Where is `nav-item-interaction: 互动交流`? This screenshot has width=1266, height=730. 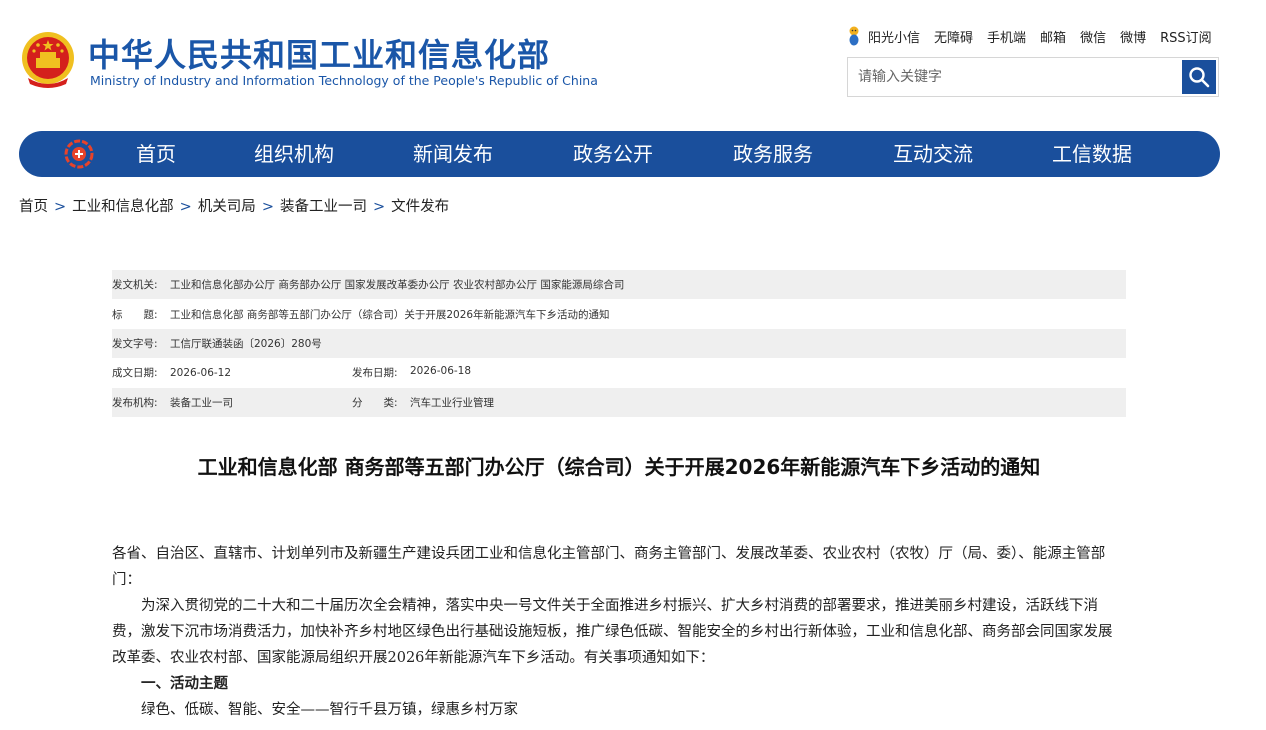
nav-item-interaction: 互动交流 is located at coordinates (933, 154).